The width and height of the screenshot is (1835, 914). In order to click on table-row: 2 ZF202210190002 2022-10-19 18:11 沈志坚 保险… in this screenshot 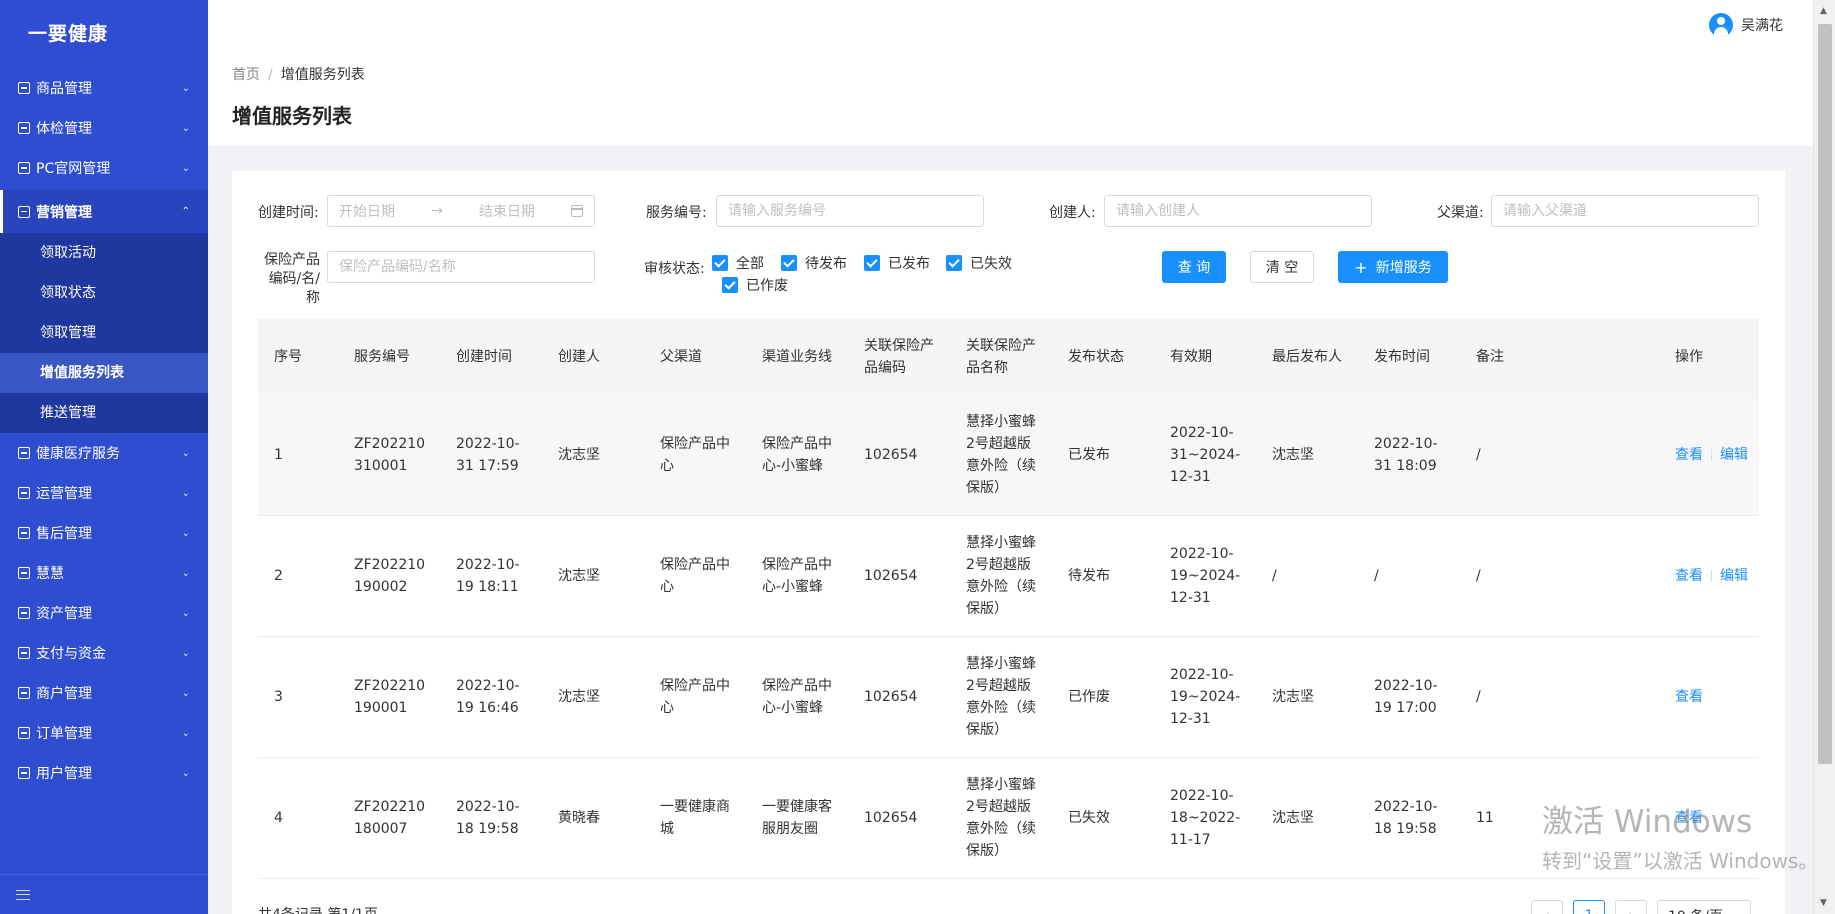, I will do `click(1008, 576)`.